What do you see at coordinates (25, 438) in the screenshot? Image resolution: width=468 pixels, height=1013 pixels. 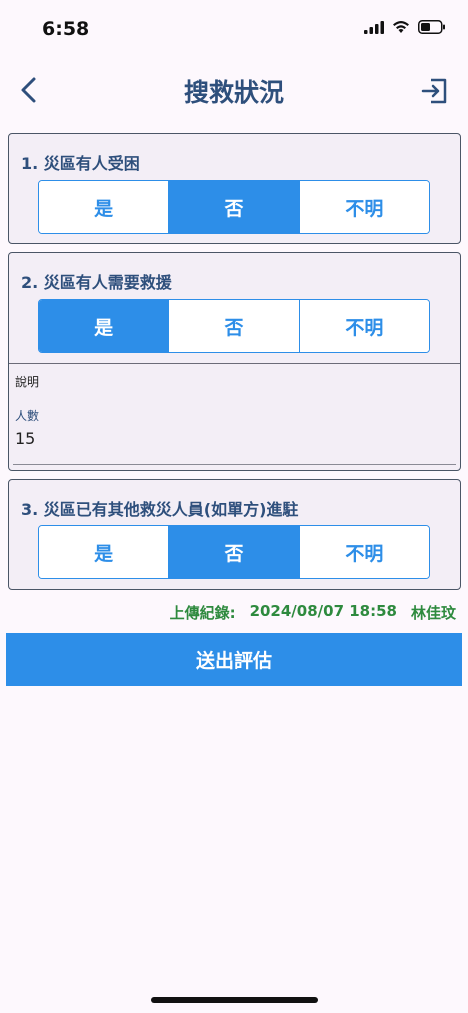 I see `count-input: 15` at bounding box center [25, 438].